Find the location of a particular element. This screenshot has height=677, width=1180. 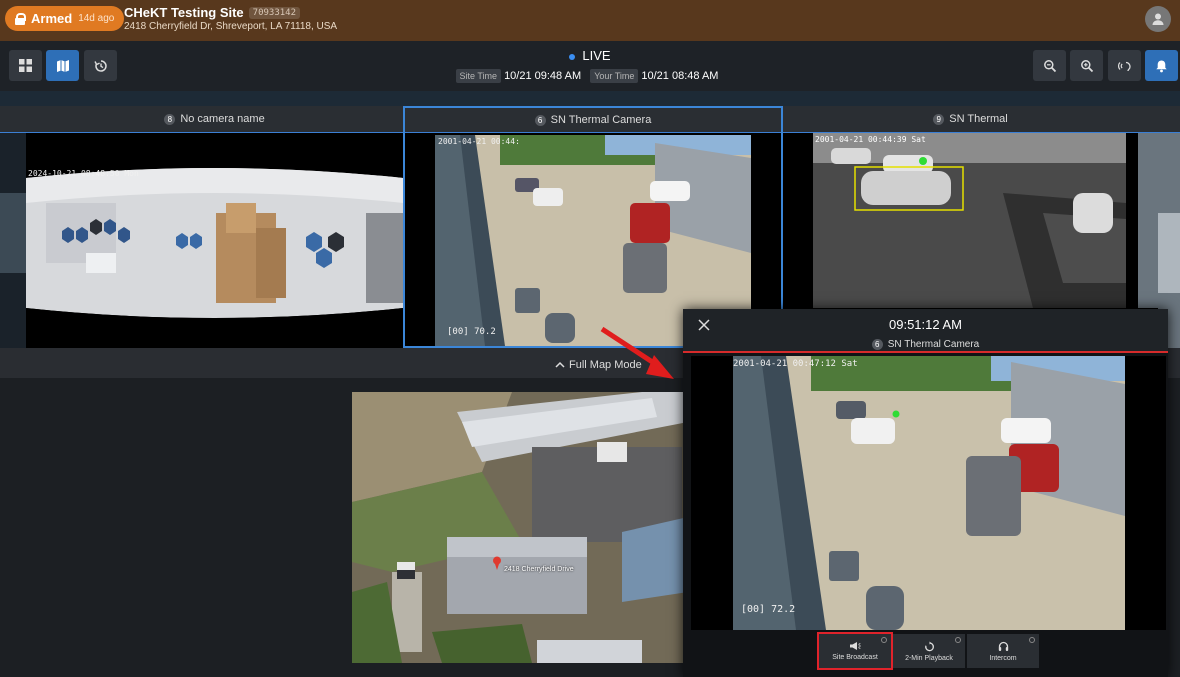

camera-name: SN Thermal Camera is located at coordinates (601, 120).